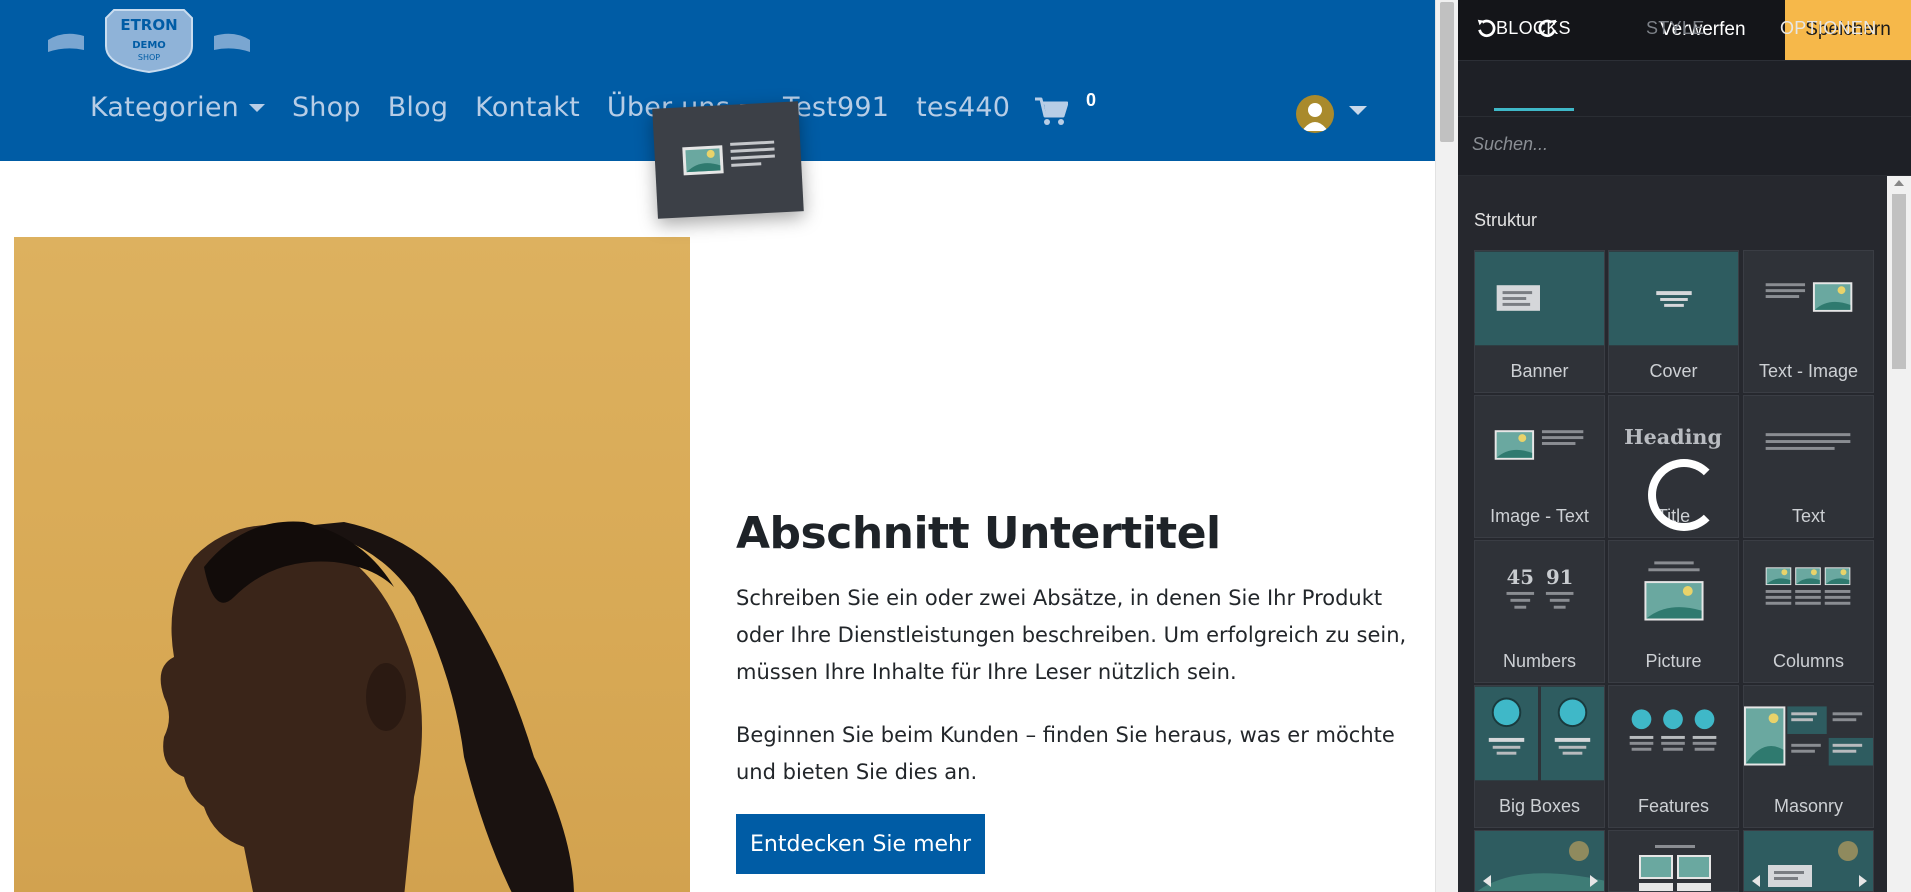 The image size is (1911, 892). I want to click on block-label: Picture, so click(1673, 661).